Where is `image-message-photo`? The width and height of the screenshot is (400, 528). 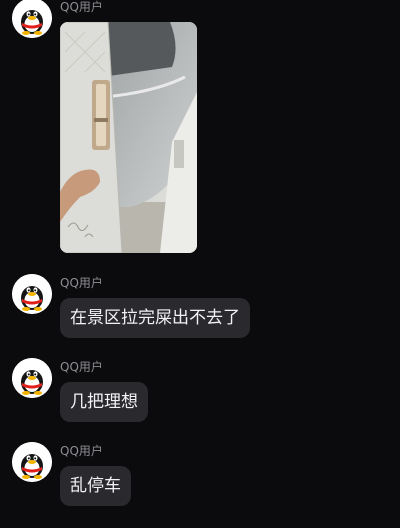 image-message-photo is located at coordinates (128, 137).